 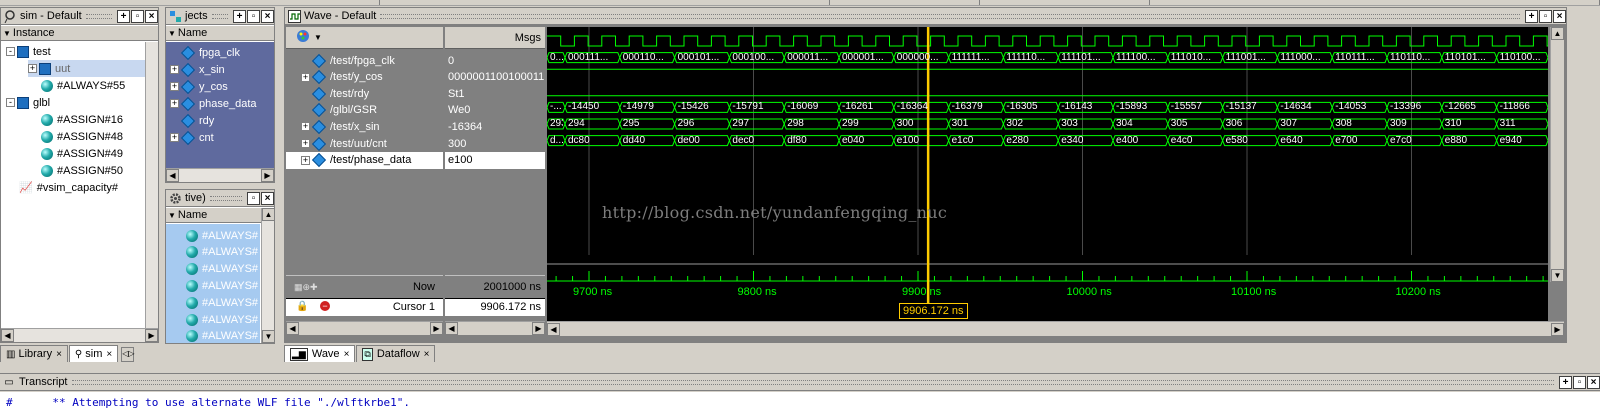 I want to click on sim-horizontal-scrollbar: ◀ ▶, so click(x=79, y=335).